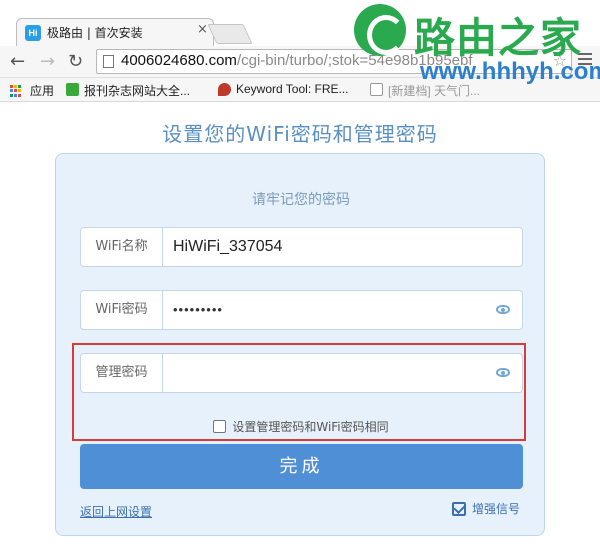 The height and width of the screenshot is (546, 600). What do you see at coordinates (220, 426) in the screenshot?
I see `same-password-checkbox` at bounding box center [220, 426].